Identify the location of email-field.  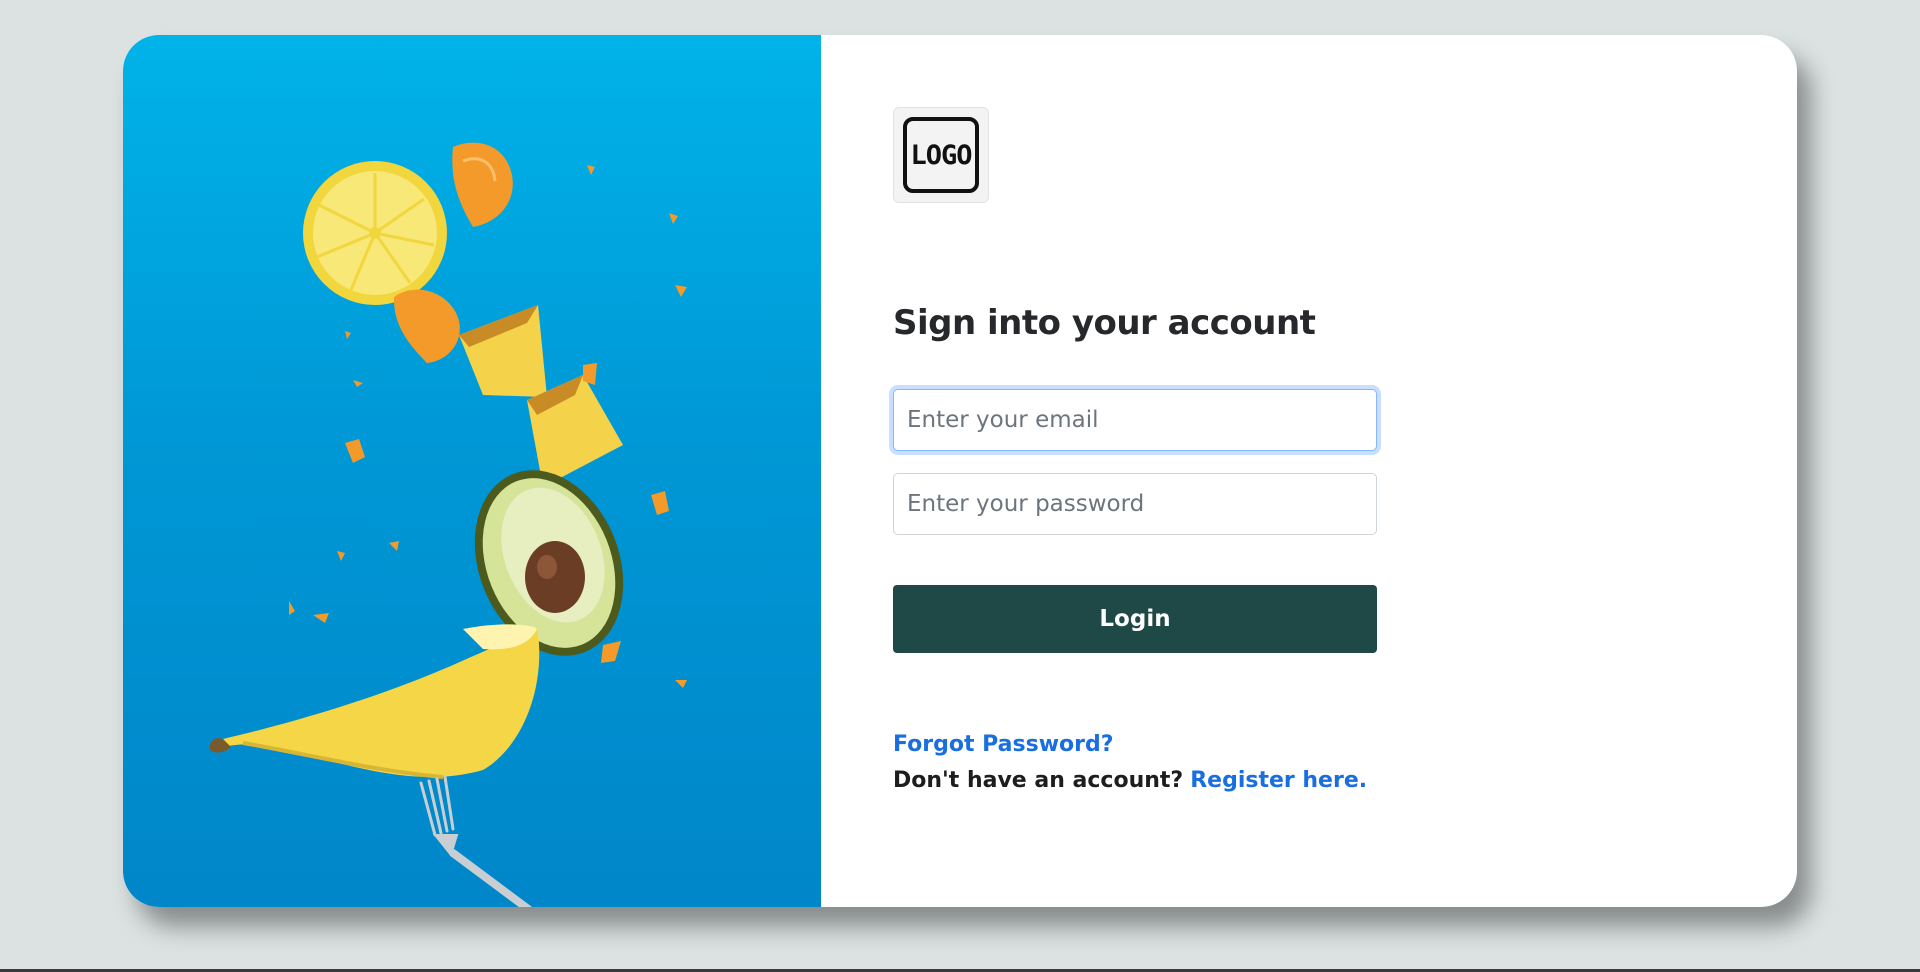
(1135, 420).